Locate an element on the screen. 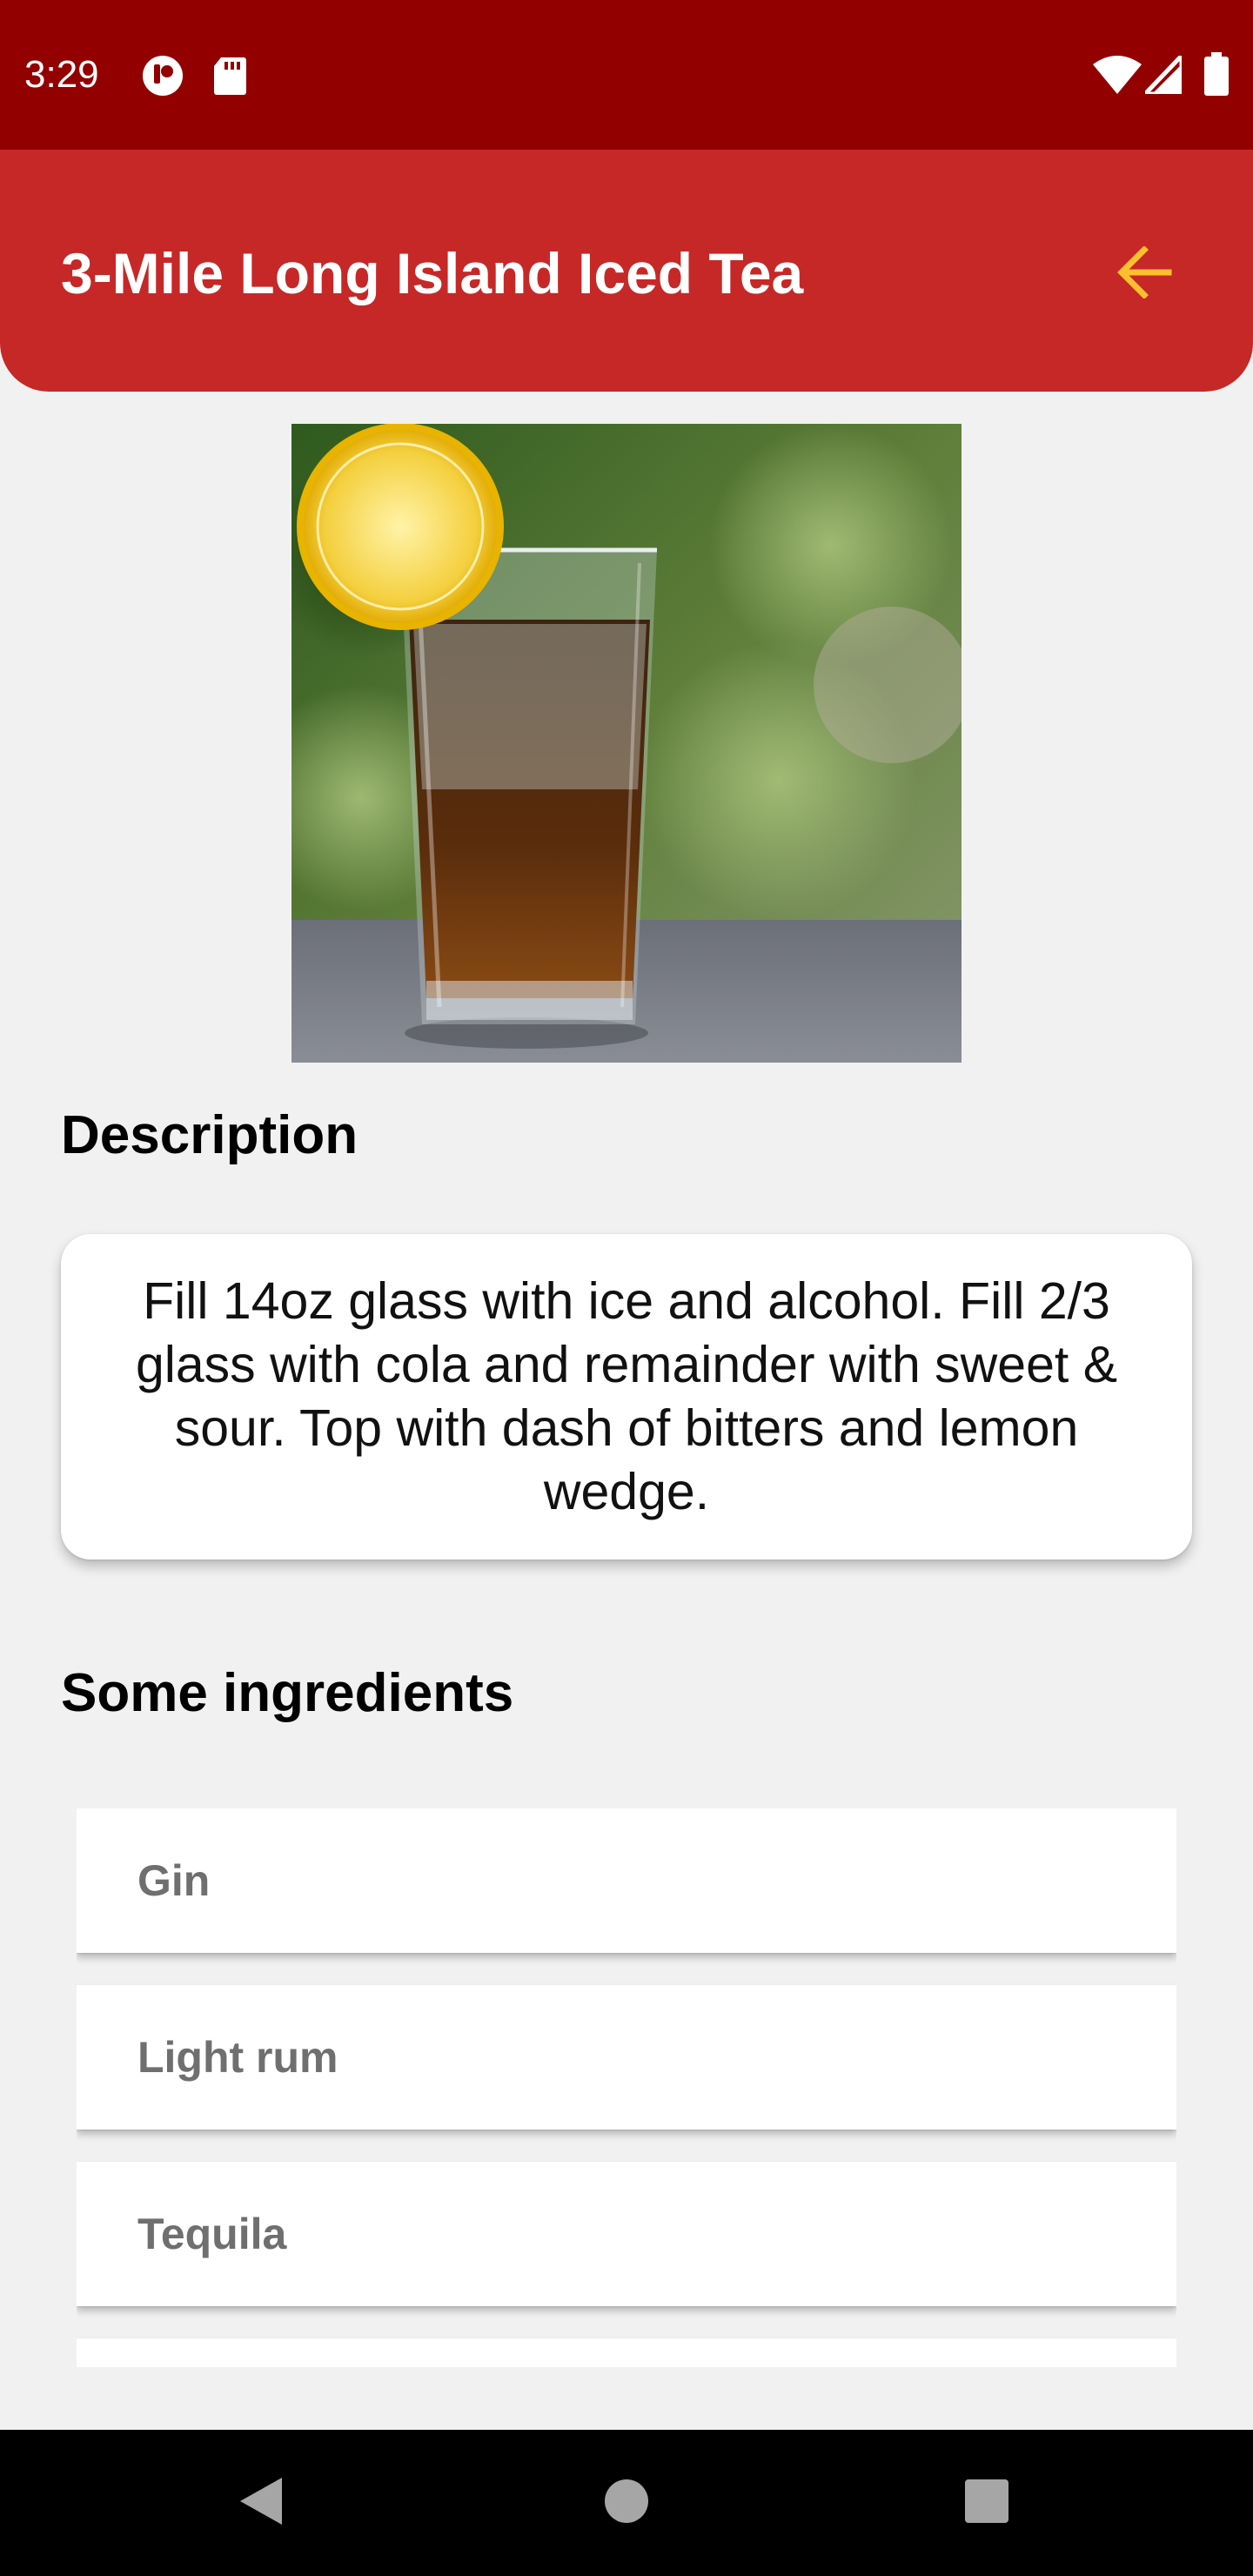  status-bar: 3:29 is located at coordinates (626, 75).